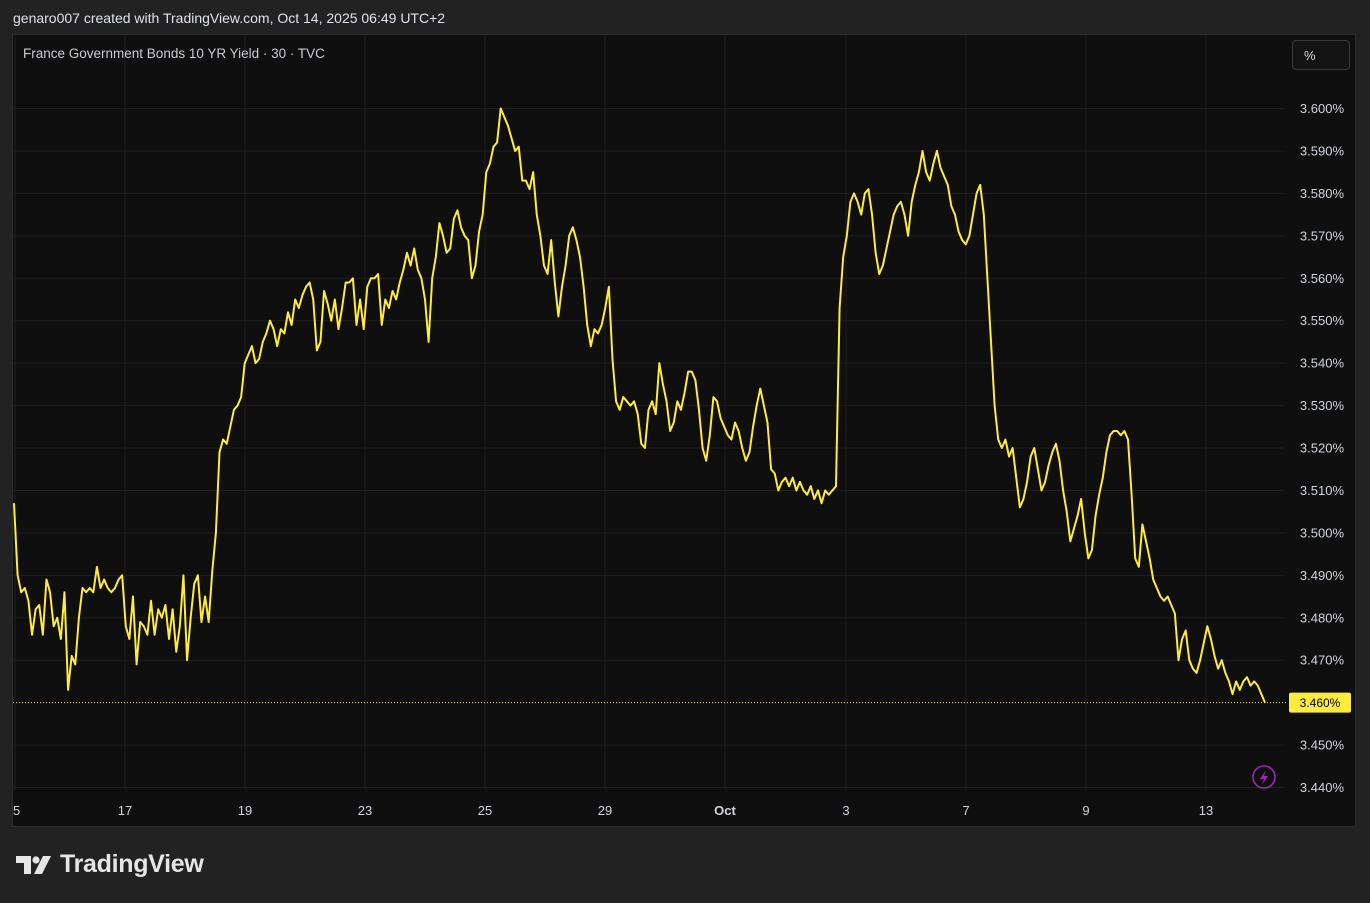 The height and width of the screenshot is (903, 1370). What do you see at coordinates (1322, 150) in the screenshot?
I see `y-tick-label: 3.590%` at bounding box center [1322, 150].